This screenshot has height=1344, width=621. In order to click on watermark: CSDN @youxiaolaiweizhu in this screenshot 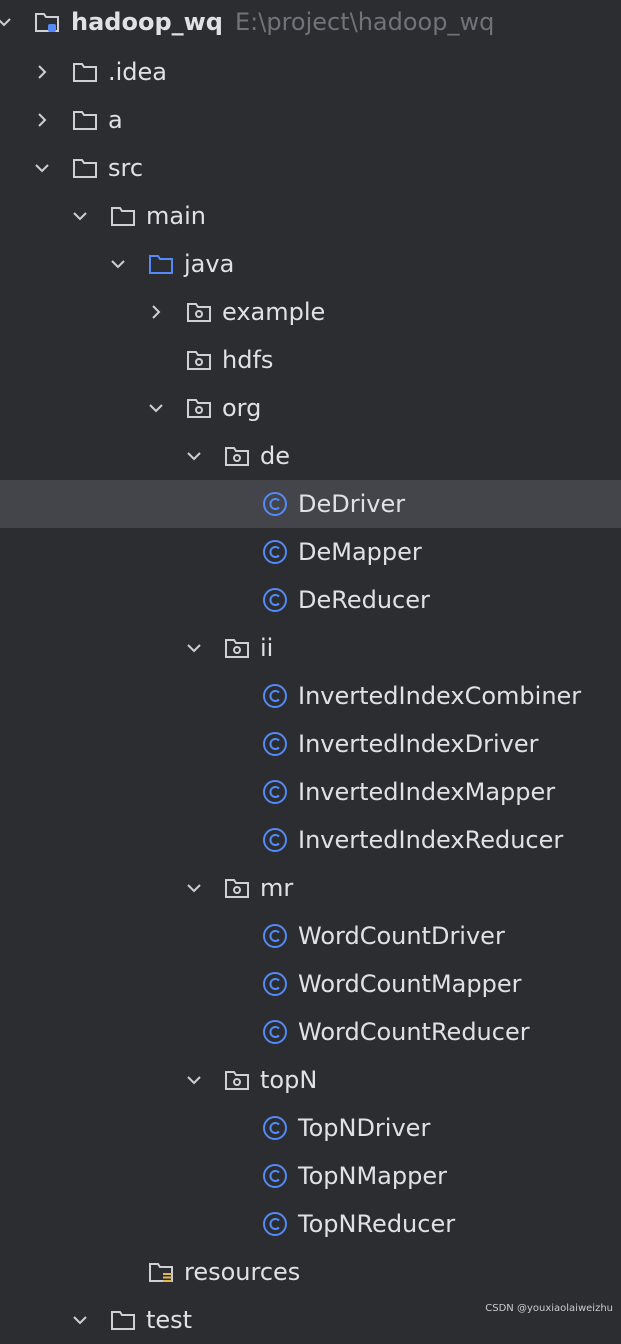, I will do `click(549, 1308)`.